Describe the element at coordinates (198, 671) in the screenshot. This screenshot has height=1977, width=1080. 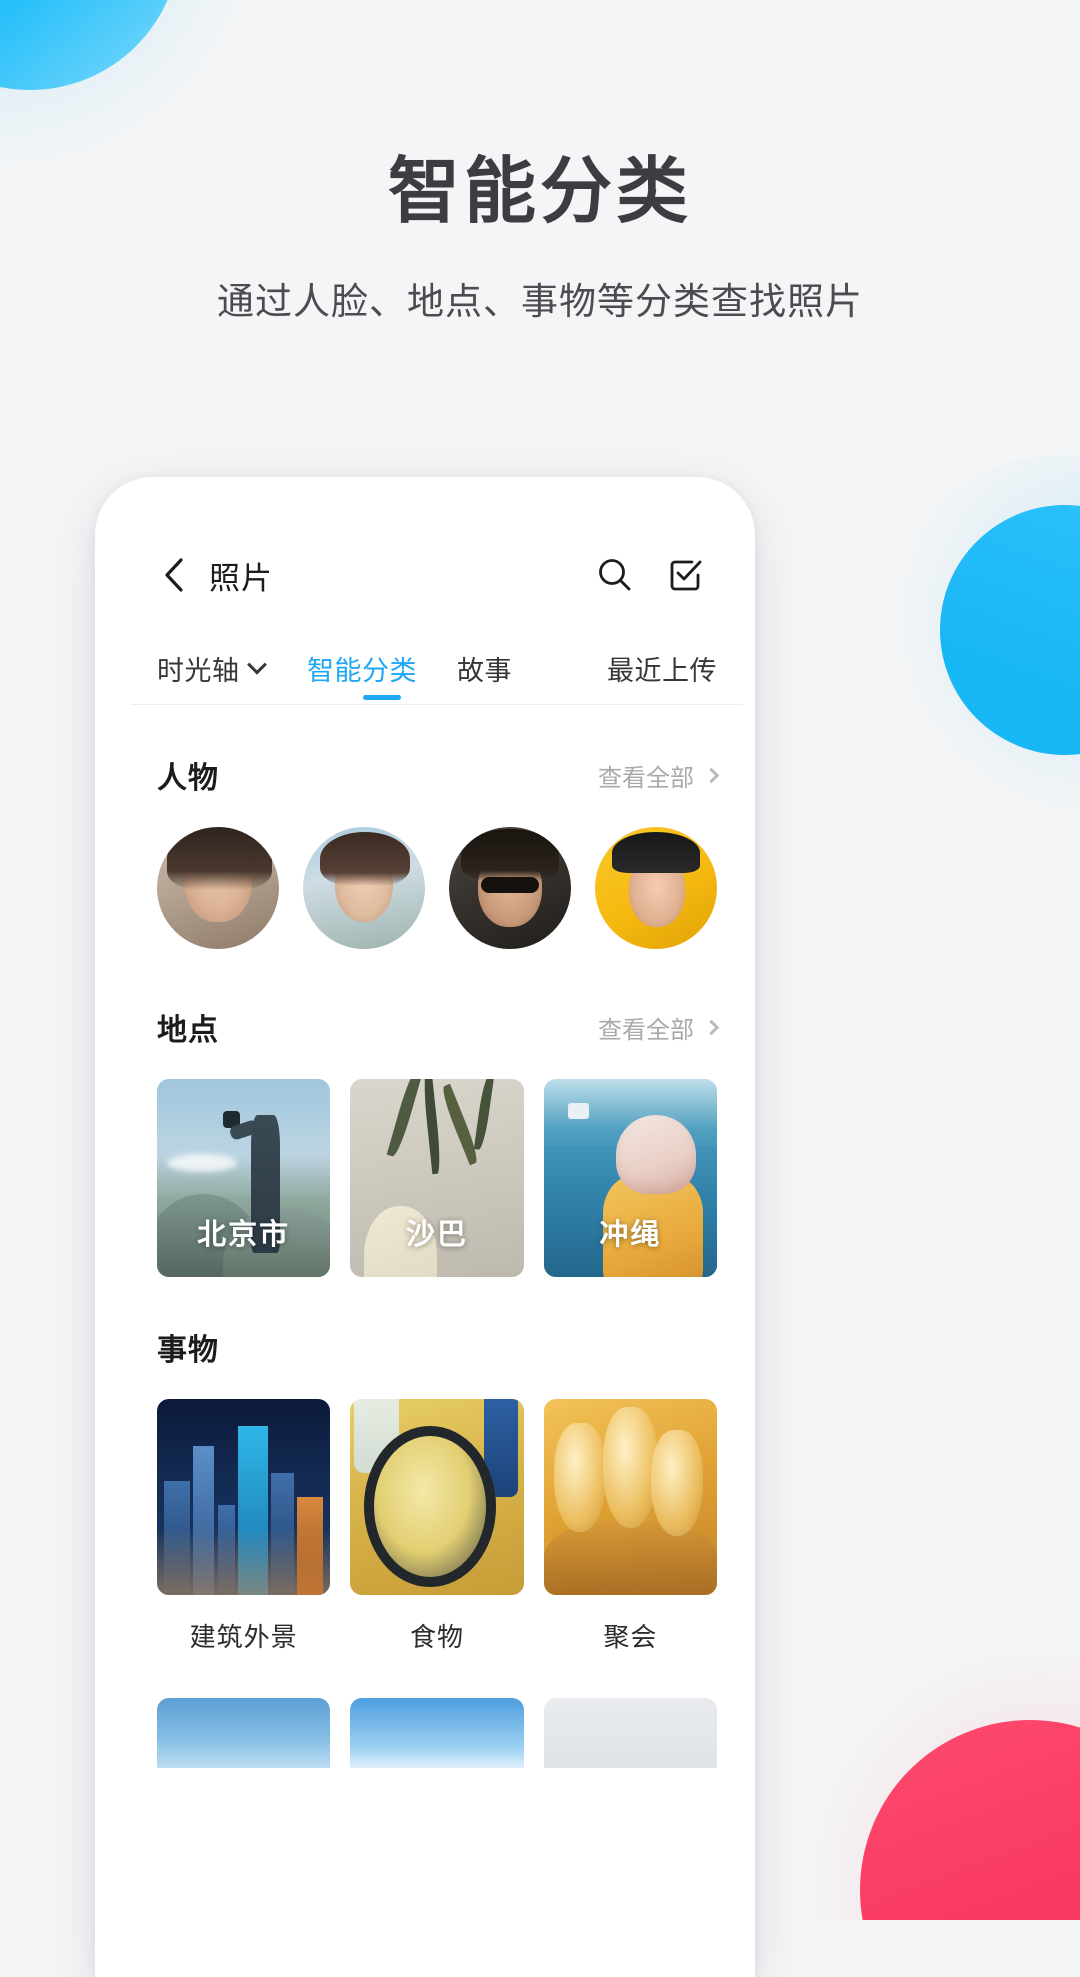
I see `tab-timeline-label: 时光轴` at that location.